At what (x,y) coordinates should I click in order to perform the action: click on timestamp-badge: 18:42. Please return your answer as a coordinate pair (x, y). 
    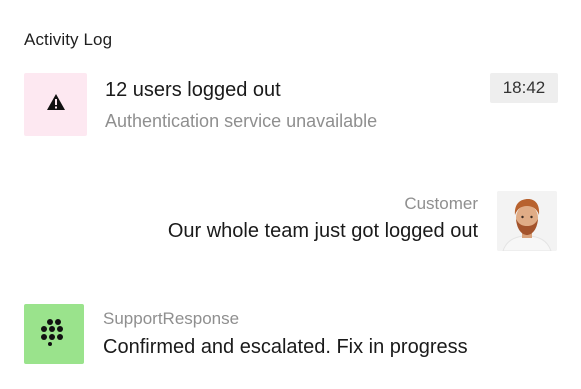
    Looking at the image, I should click on (524, 88).